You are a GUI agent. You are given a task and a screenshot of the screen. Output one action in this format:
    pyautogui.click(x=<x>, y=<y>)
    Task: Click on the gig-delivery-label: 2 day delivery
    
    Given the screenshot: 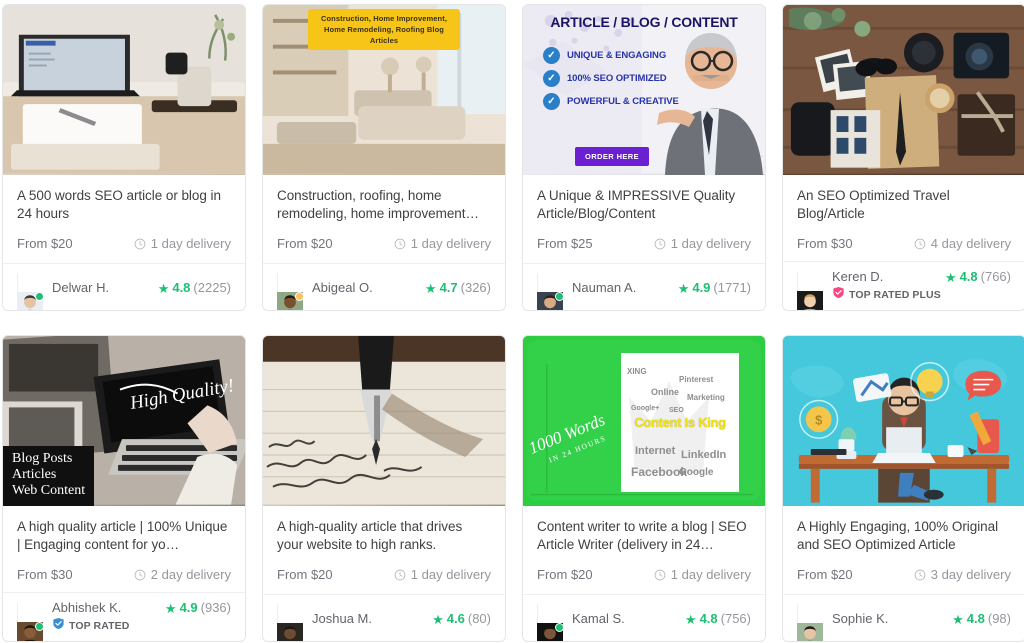 What is the action you would take?
    pyautogui.click(x=190, y=574)
    